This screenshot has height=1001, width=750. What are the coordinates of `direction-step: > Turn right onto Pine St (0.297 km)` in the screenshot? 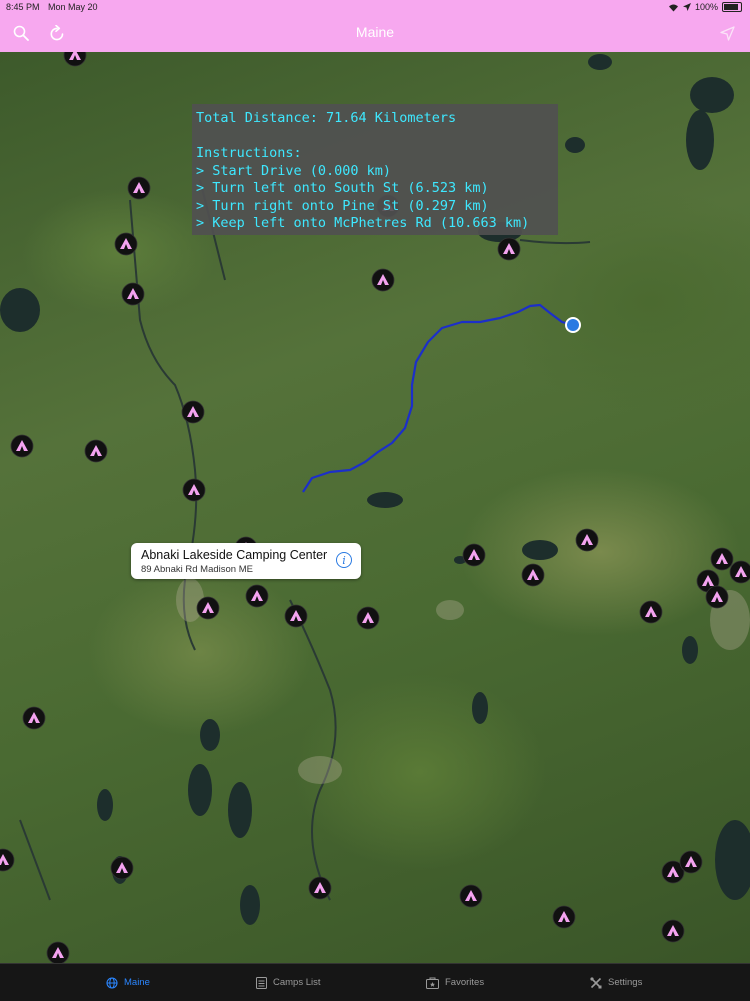 It's located at (342, 205).